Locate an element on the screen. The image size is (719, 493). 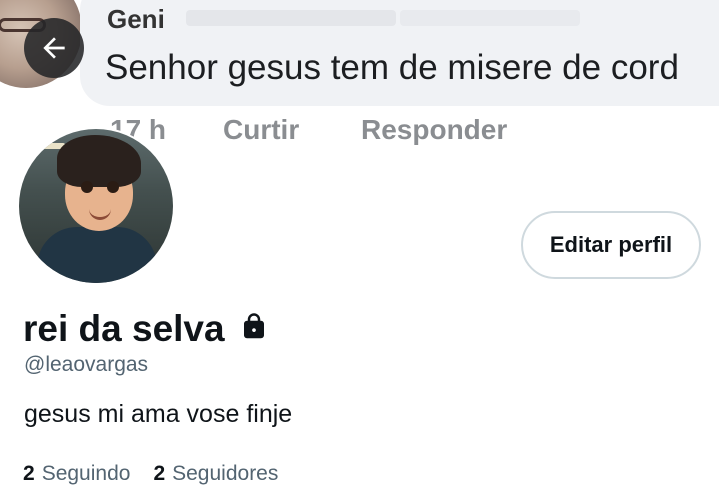
followers-label: Seguidores is located at coordinates (225, 473).